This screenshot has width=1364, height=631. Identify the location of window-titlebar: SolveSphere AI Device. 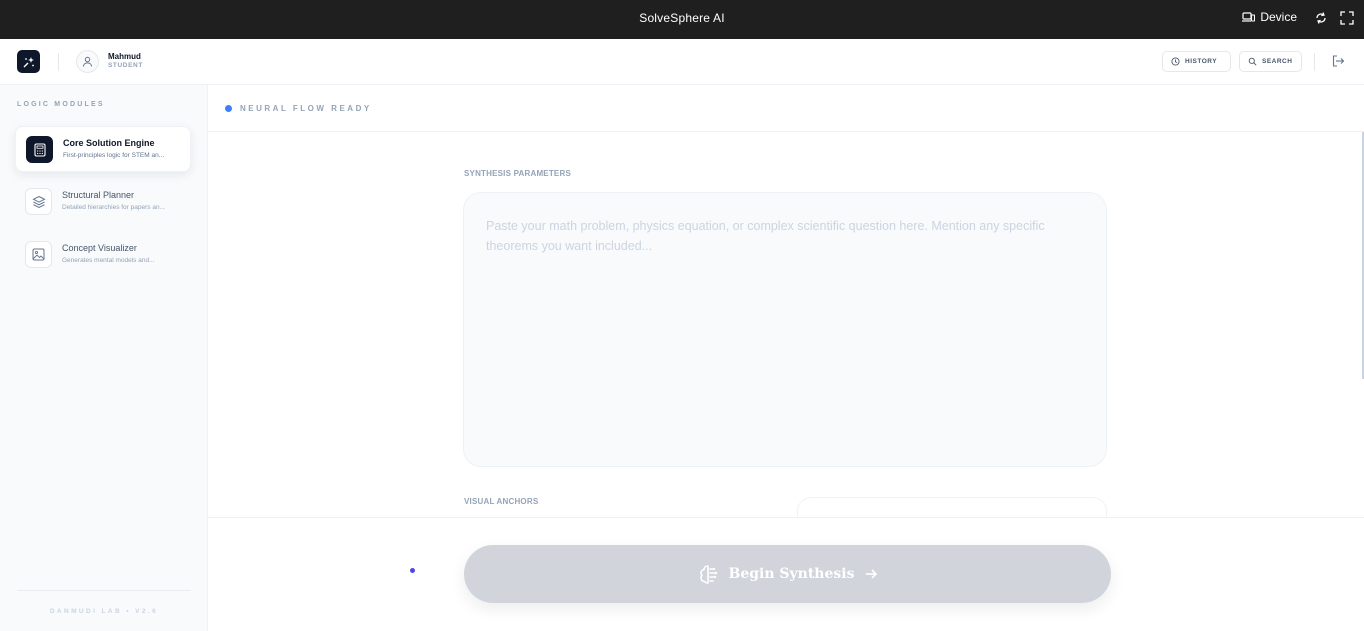
(682, 19).